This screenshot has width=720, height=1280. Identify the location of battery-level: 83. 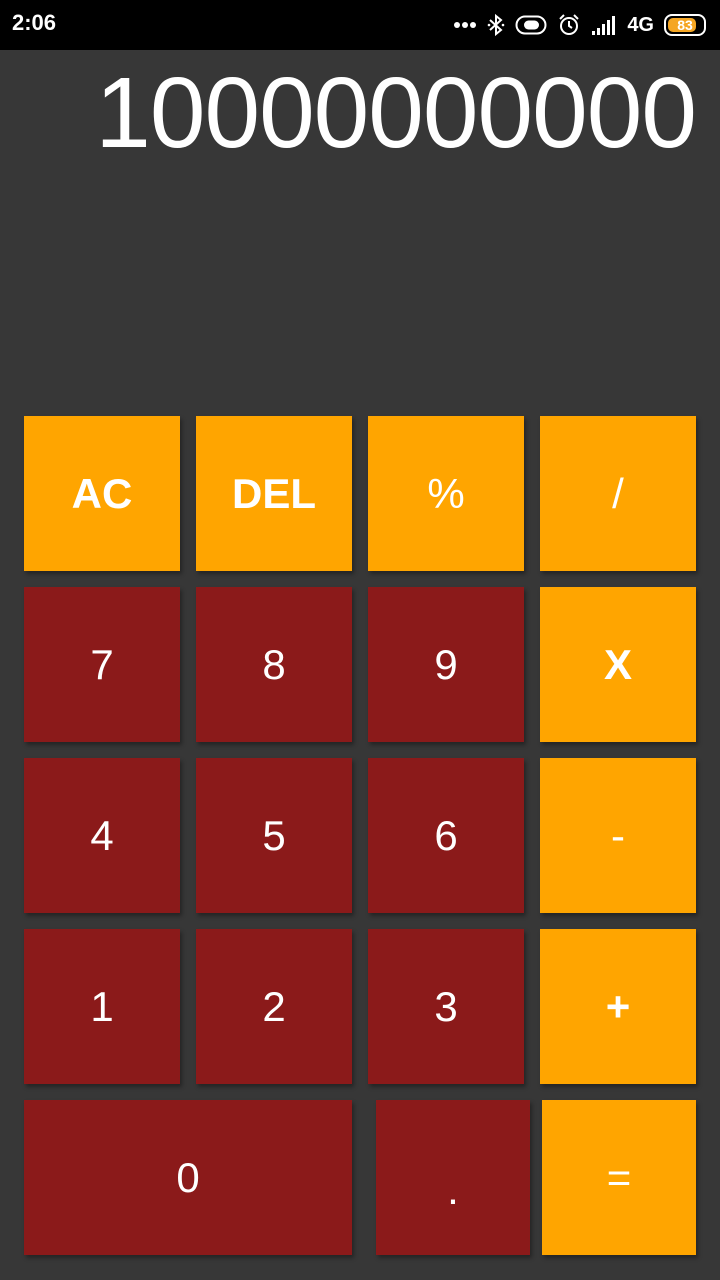
(685, 25).